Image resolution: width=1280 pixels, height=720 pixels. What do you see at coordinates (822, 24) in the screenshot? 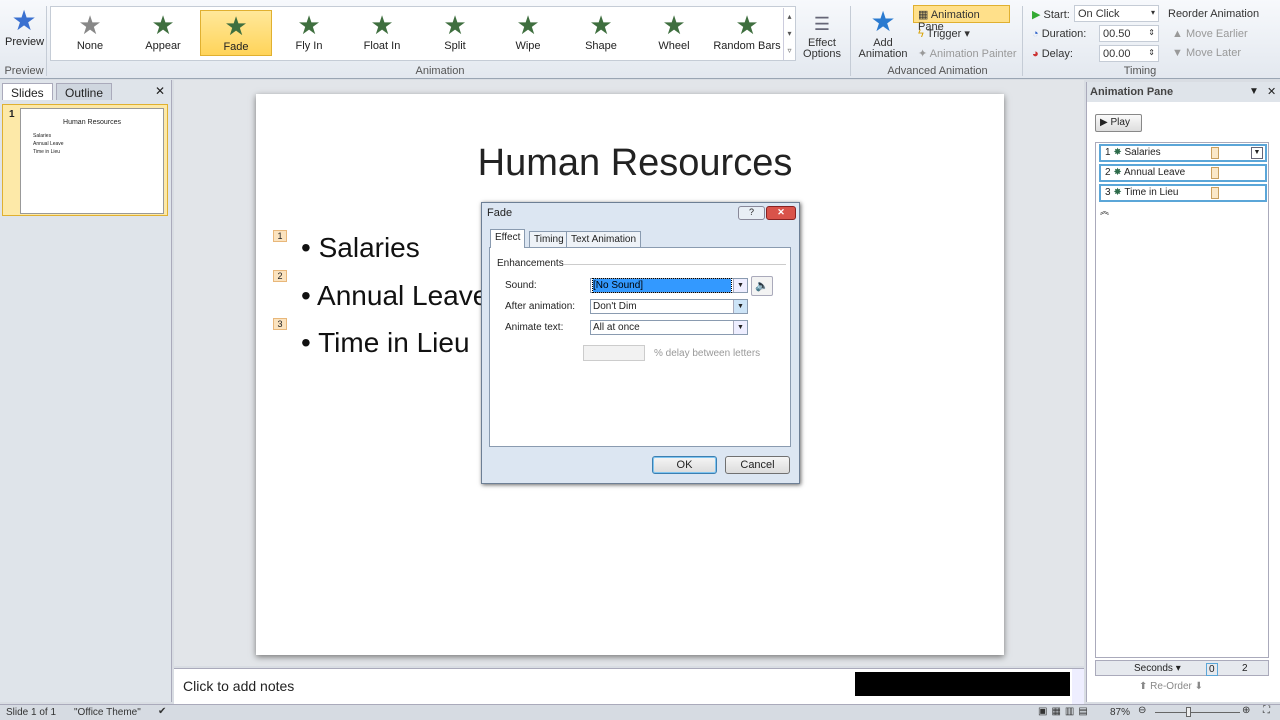
I see `list-icon: ☰` at bounding box center [822, 24].